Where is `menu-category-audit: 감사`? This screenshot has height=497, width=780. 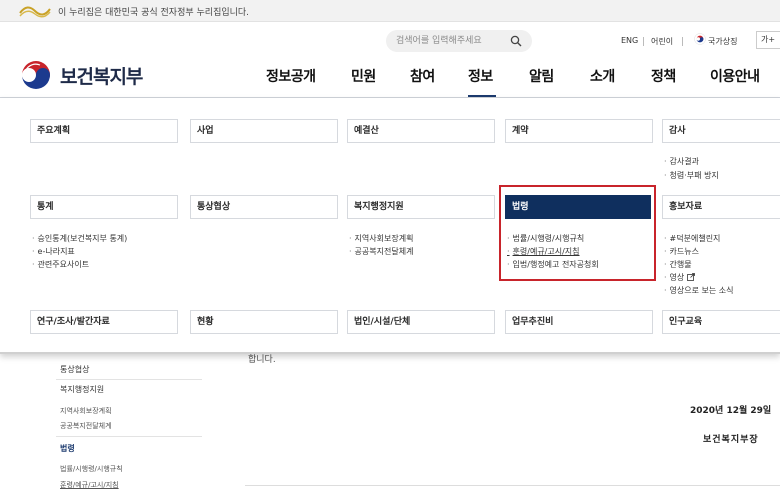 menu-category-audit: 감사 is located at coordinates (721, 131).